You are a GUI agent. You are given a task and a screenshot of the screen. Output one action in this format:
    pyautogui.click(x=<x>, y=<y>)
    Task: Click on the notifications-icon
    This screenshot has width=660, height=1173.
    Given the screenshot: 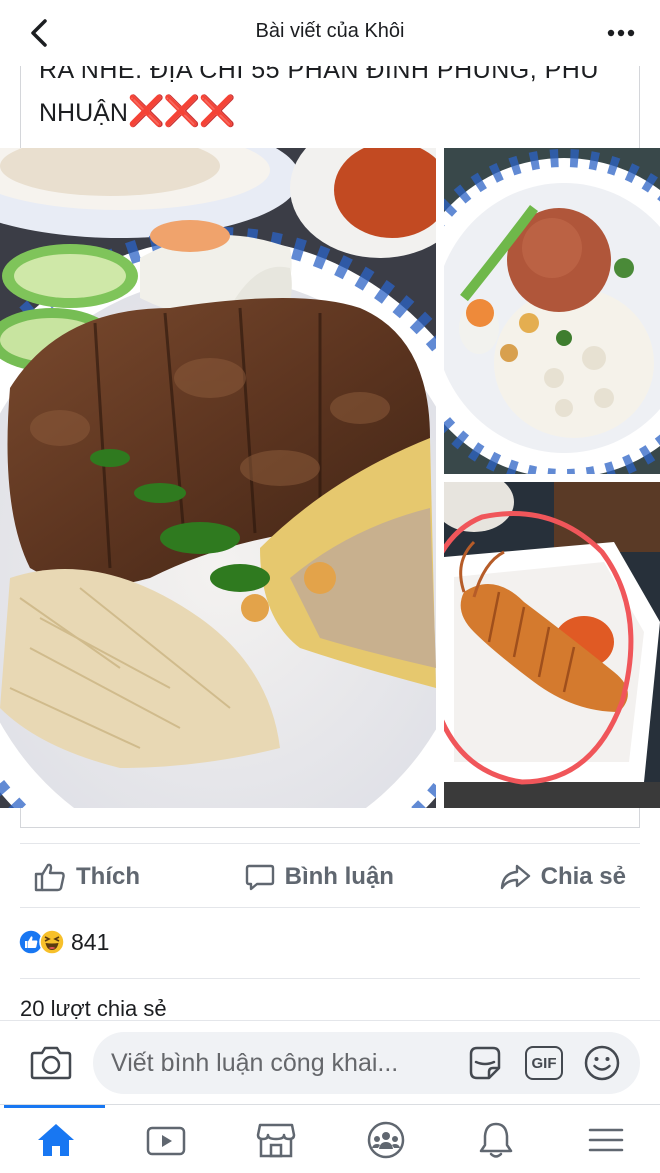 What is the action you would take?
    pyautogui.click(x=496, y=1140)
    